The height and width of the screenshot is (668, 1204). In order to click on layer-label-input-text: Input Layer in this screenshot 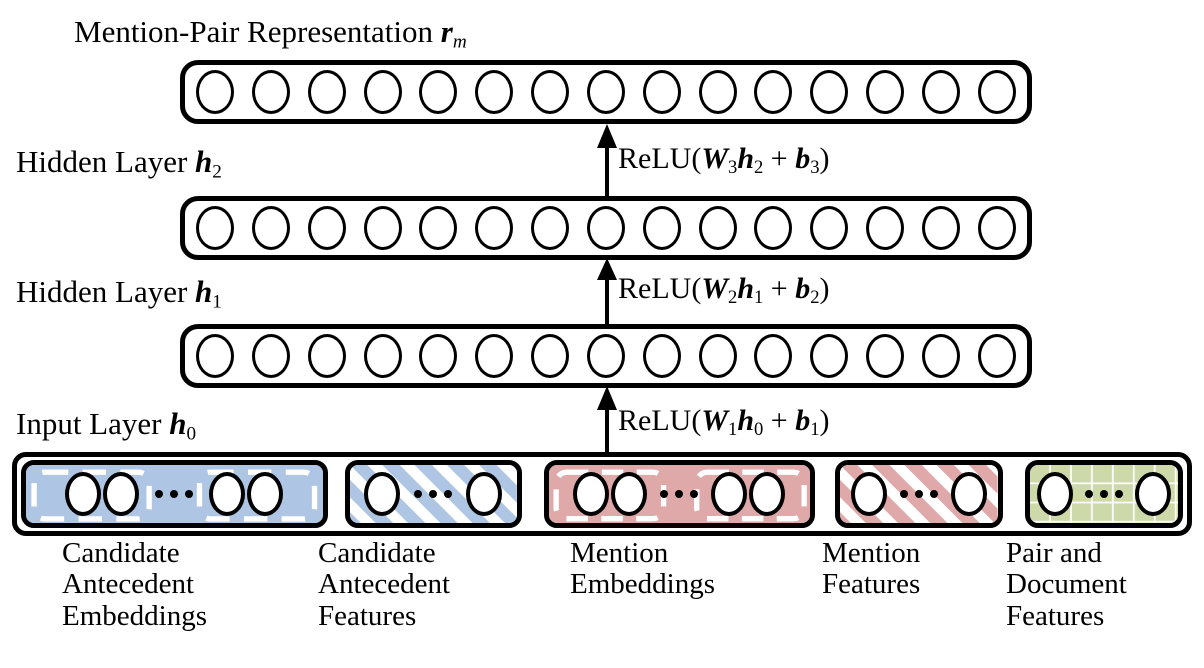, I will do `click(89, 423)`.